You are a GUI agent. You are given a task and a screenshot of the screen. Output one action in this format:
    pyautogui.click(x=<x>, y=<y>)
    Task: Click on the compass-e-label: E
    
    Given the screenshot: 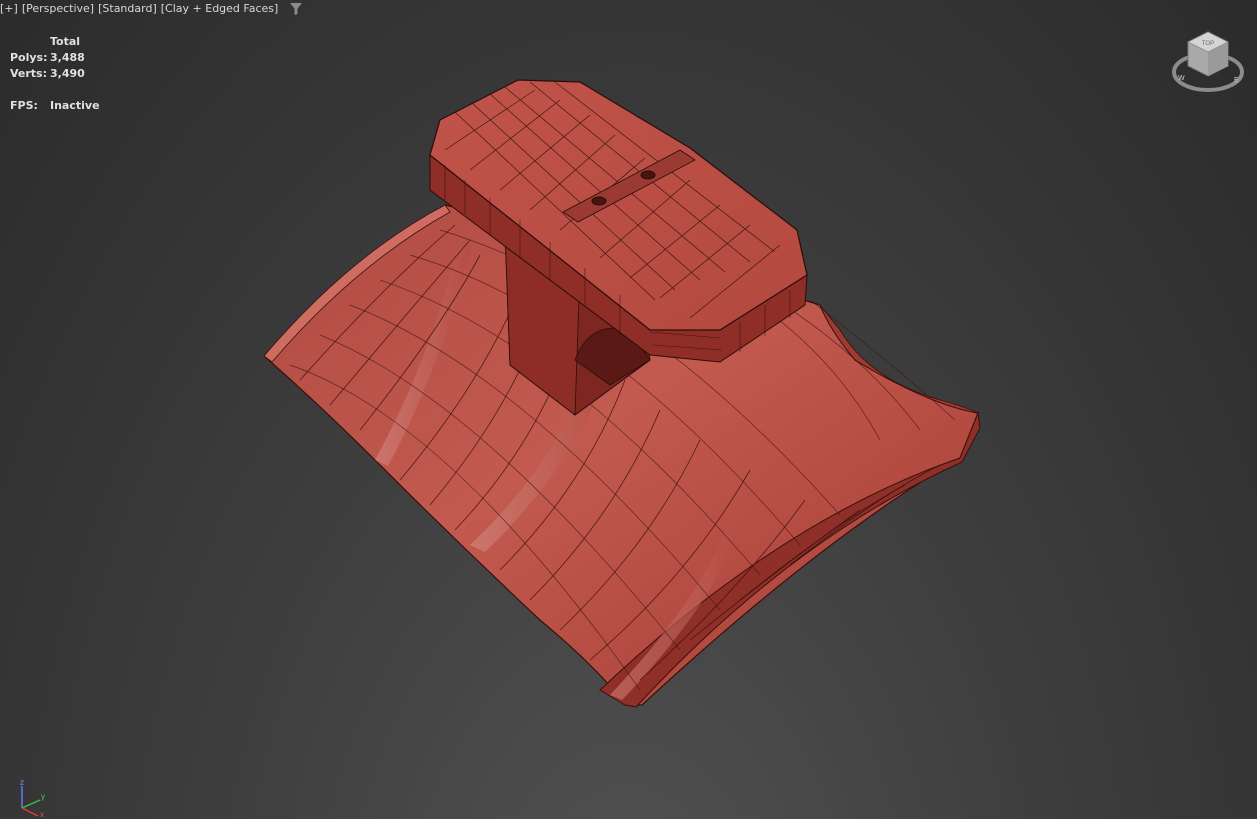 What is the action you would take?
    pyautogui.click(x=1236, y=80)
    